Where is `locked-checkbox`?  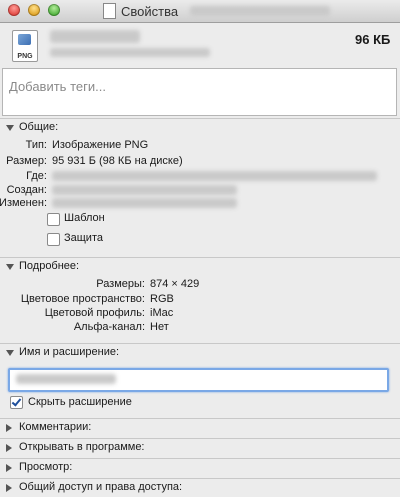
locked-checkbox is located at coordinates (53, 239).